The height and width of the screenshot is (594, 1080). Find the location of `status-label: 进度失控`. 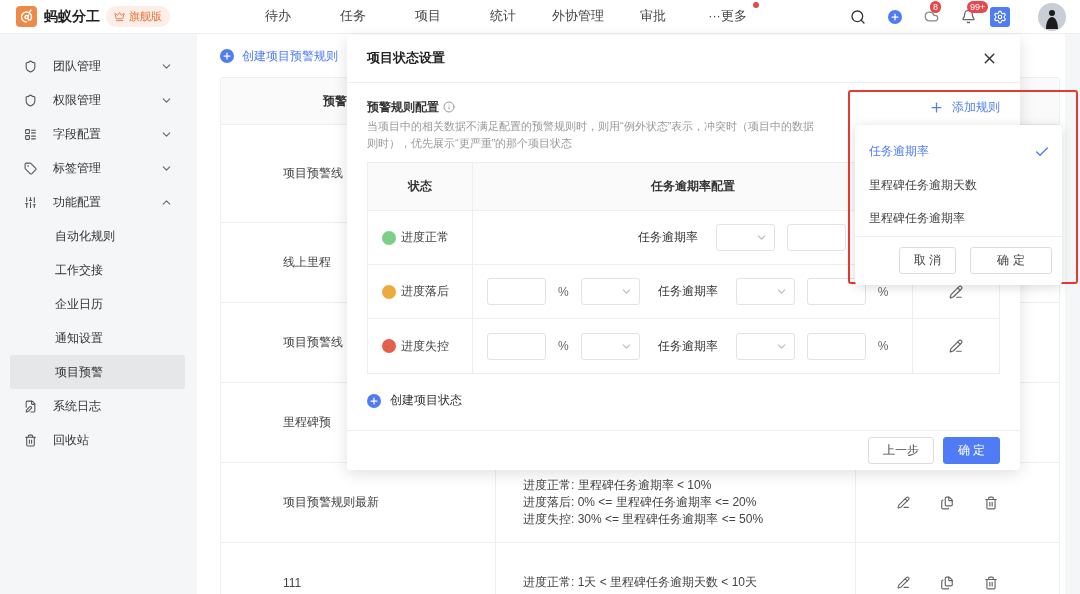

status-label: 进度失控 is located at coordinates (425, 346).